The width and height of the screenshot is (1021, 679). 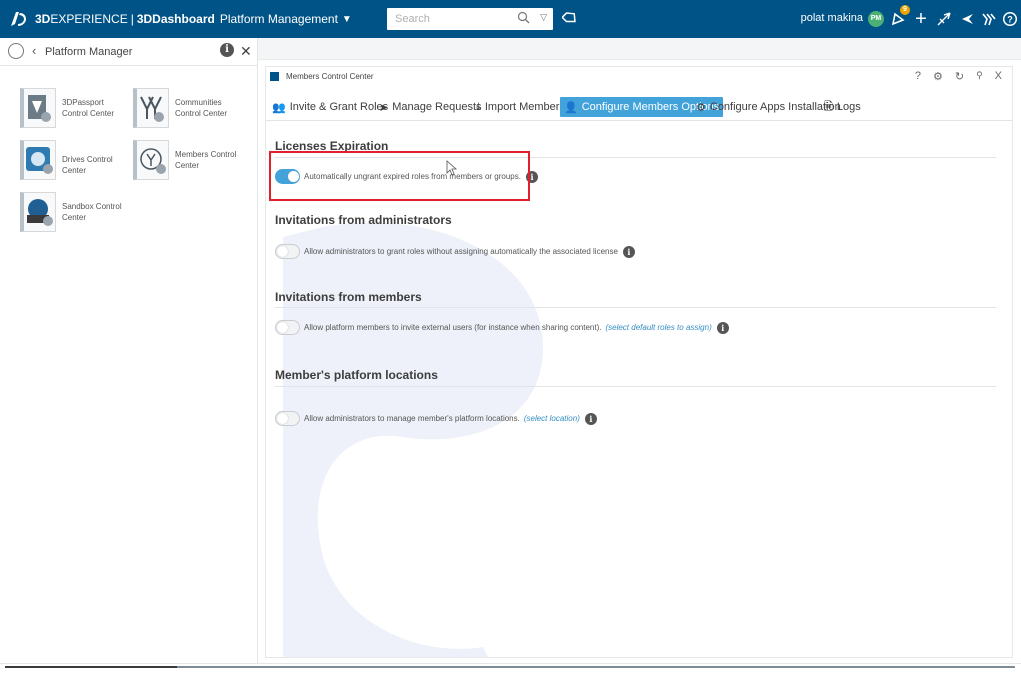 I want to click on drives-app-icon, so click(x=38, y=160).